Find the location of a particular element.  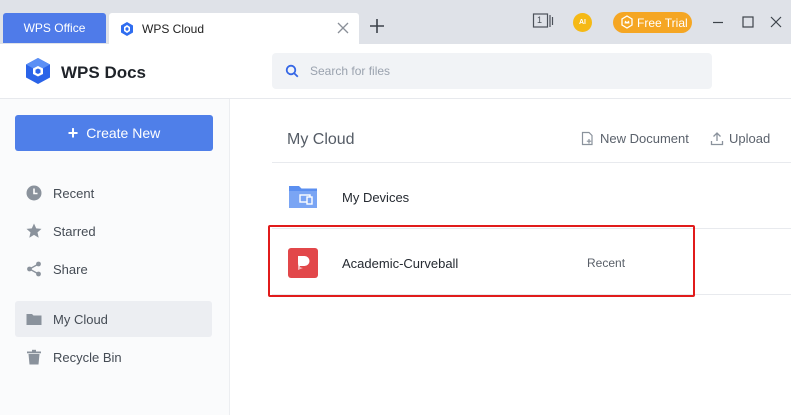

page-title: My Cloud is located at coordinates (321, 139).